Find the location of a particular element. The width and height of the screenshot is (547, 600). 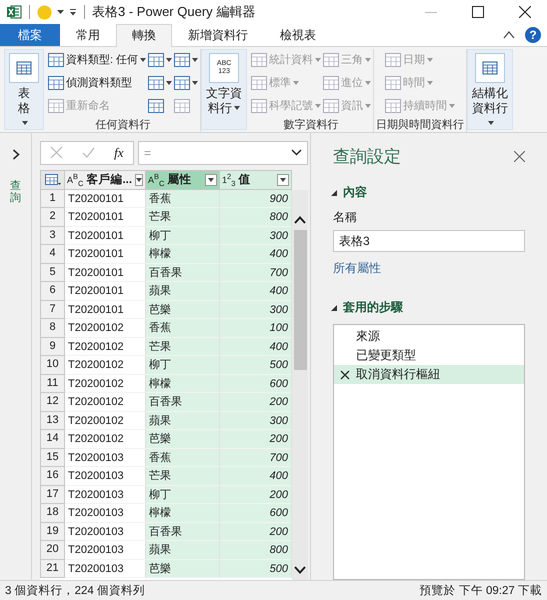

scroll-up-icon is located at coordinates (300, 220).